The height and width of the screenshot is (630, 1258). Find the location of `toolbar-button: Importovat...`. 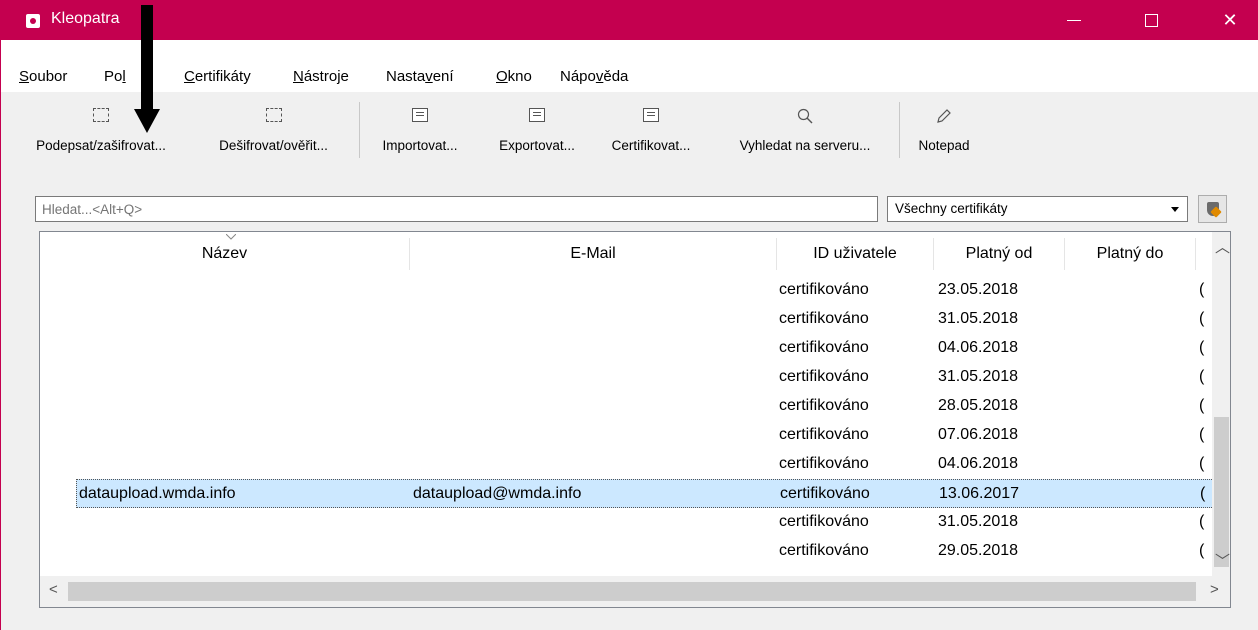

toolbar-button: Importovat... is located at coordinates (420, 129).